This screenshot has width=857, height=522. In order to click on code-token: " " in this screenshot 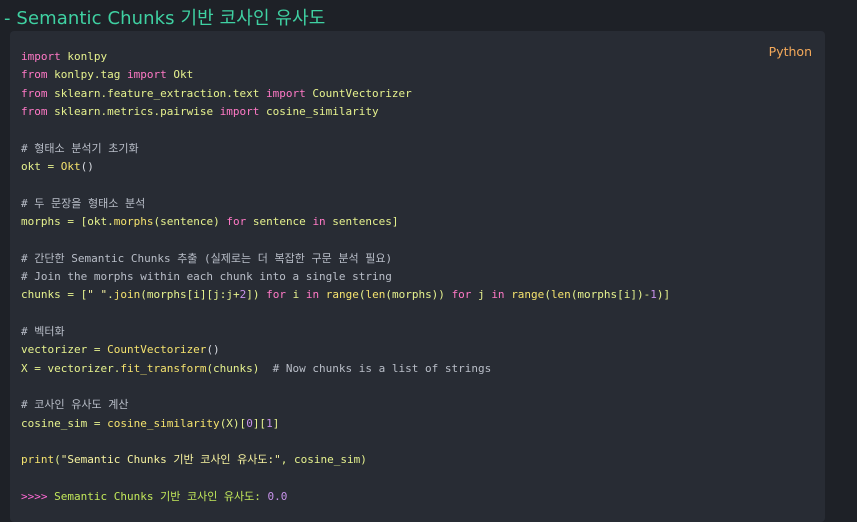, I will do `click(97, 295)`.